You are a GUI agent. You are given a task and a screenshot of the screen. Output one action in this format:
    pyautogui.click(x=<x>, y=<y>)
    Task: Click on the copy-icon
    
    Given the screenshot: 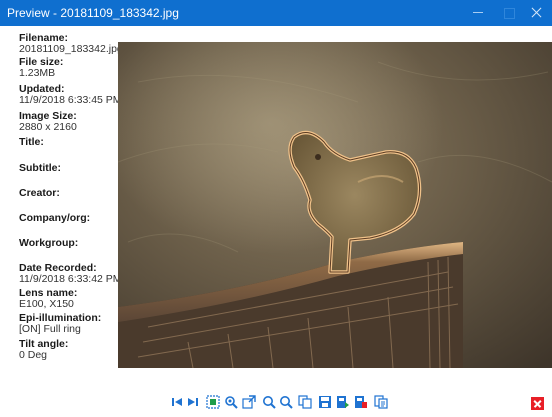 What is the action you would take?
    pyautogui.click(x=305, y=402)
    